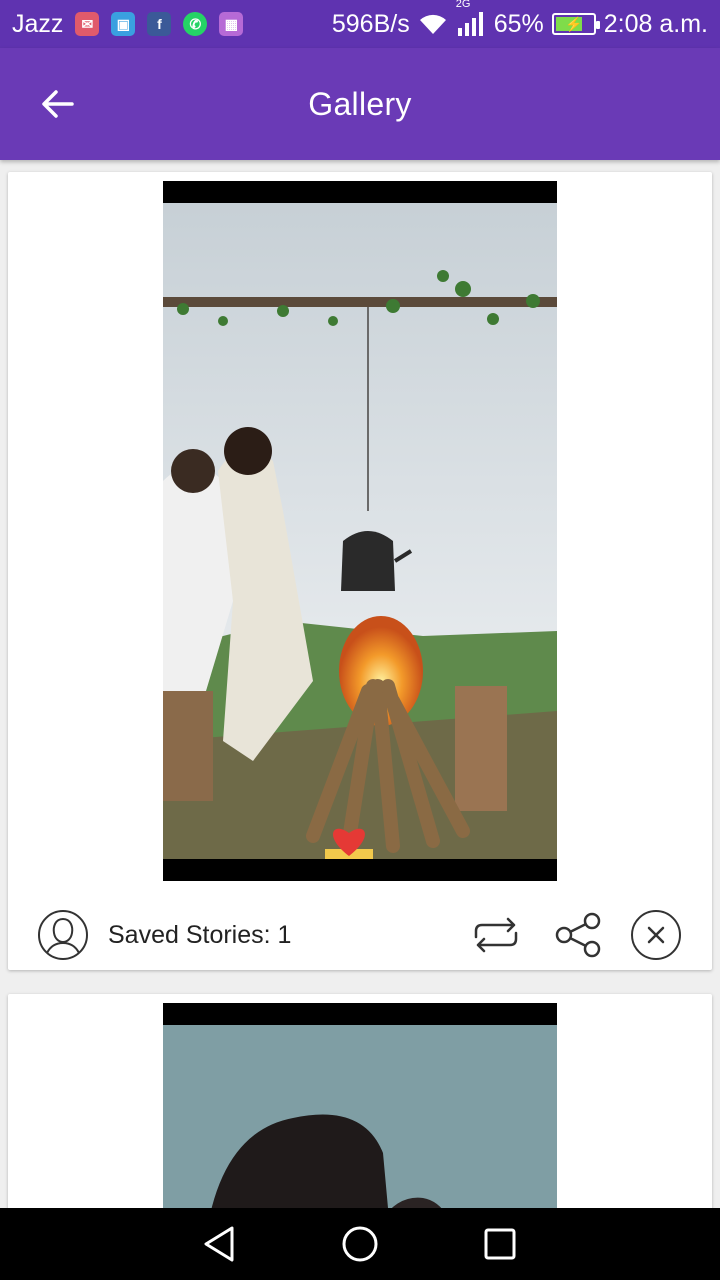 Image resolution: width=720 pixels, height=1280 pixels. What do you see at coordinates (518, 23) in the screenshot?
I see `battery-percent: 65%` at bounding box center [518, 23].